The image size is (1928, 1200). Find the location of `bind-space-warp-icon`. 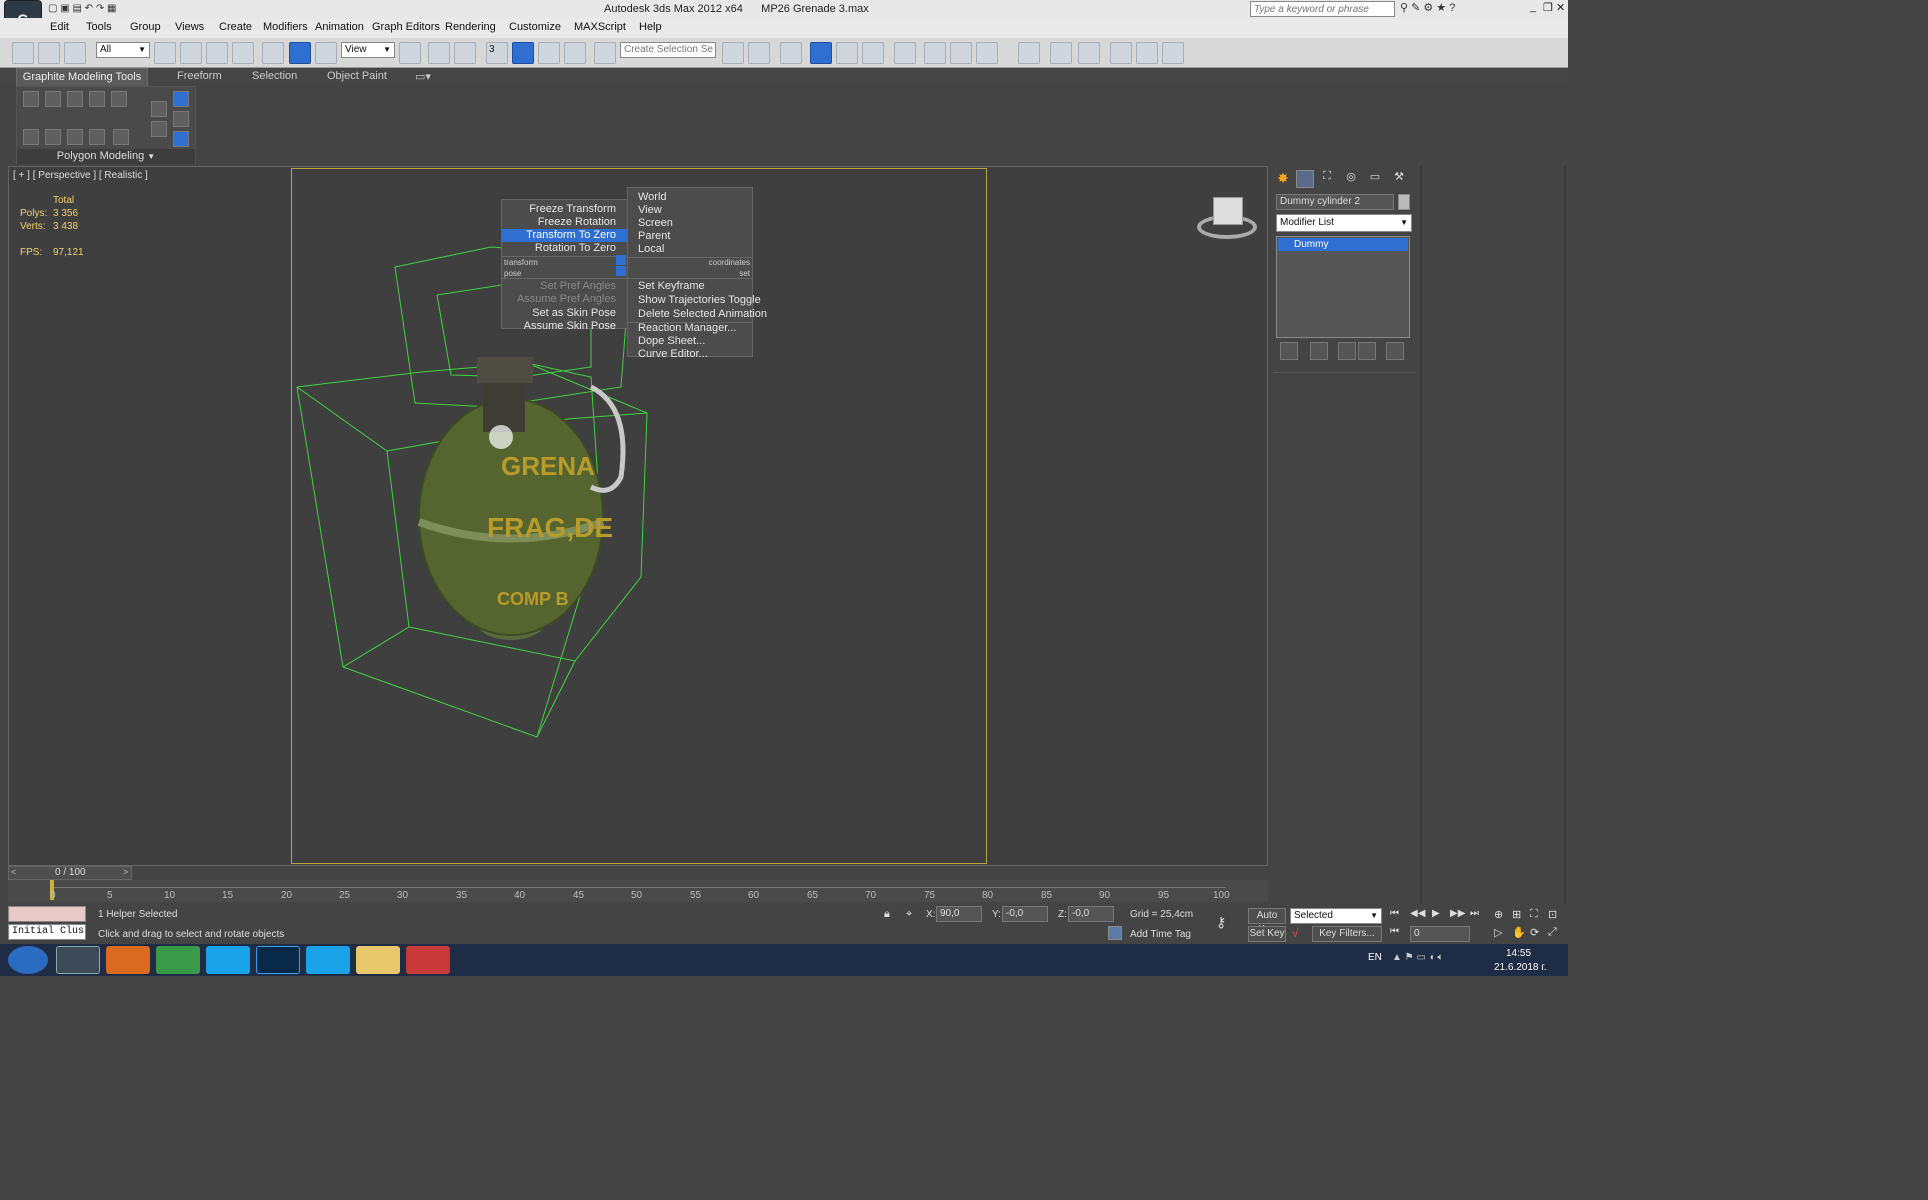

bind-space-warp-icon is located at coordinates (75, 53).